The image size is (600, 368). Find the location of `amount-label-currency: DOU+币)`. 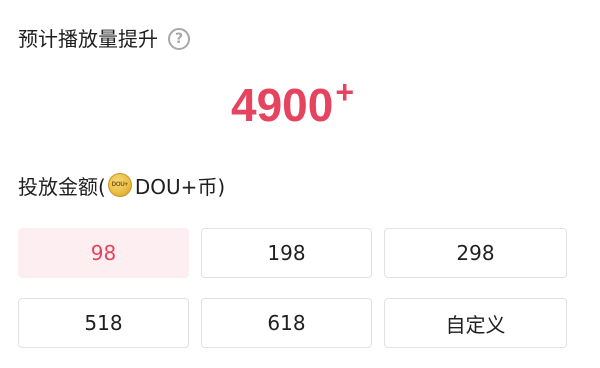

amount-label-currency: DOU+币) is located at coordinates (180, 186).